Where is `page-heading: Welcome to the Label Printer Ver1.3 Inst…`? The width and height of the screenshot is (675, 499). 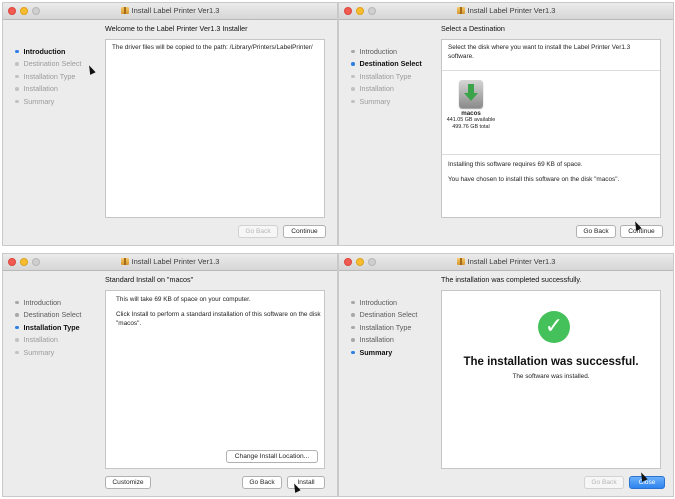 page-heading: Welcome to the Label Printer Ver1.3 Inst… is located at coordinates (176, 28).